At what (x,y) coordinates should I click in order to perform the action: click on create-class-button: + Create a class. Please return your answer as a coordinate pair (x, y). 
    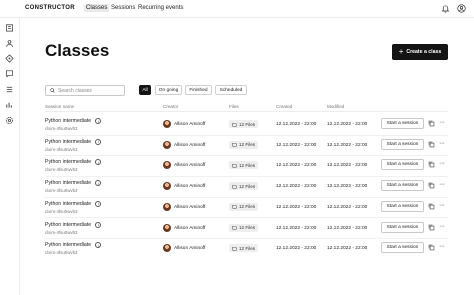
    Looking at the image, I should click on (420, 52).